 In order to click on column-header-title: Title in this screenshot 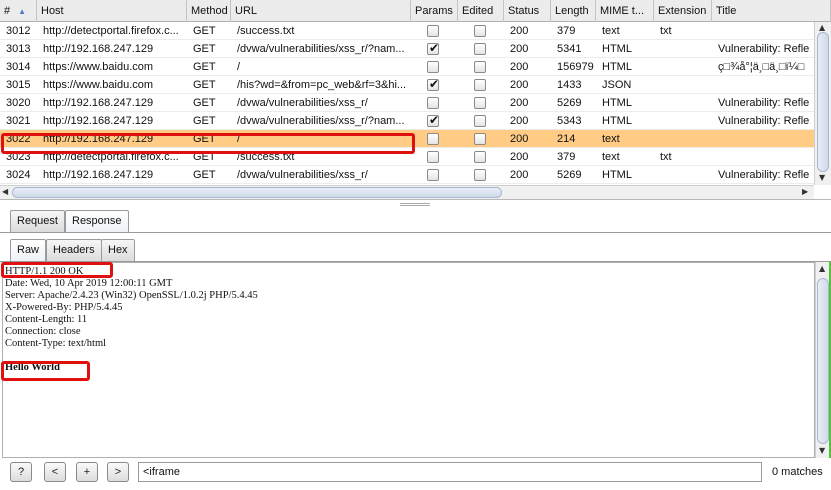, I will do `click(771, 11)`.